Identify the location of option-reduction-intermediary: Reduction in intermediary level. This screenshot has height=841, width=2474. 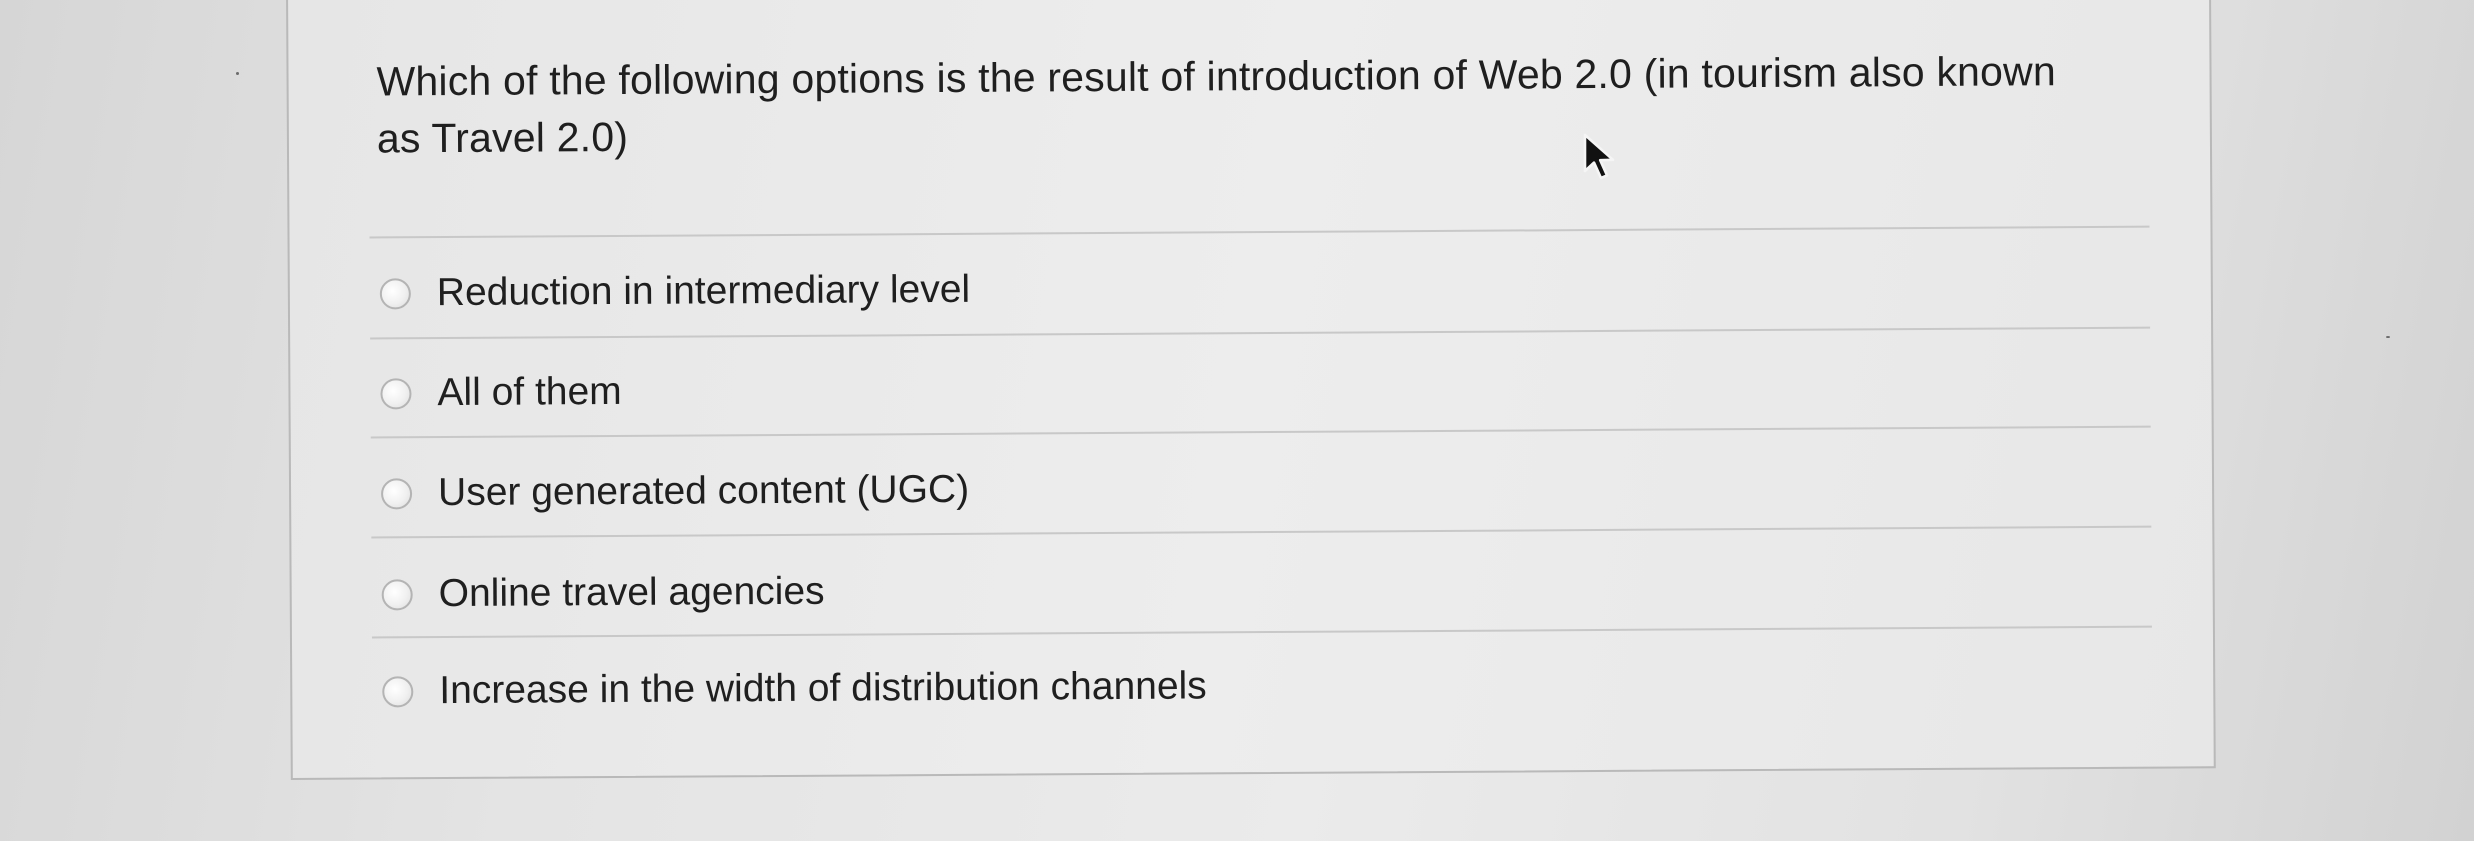
(1229, 288).